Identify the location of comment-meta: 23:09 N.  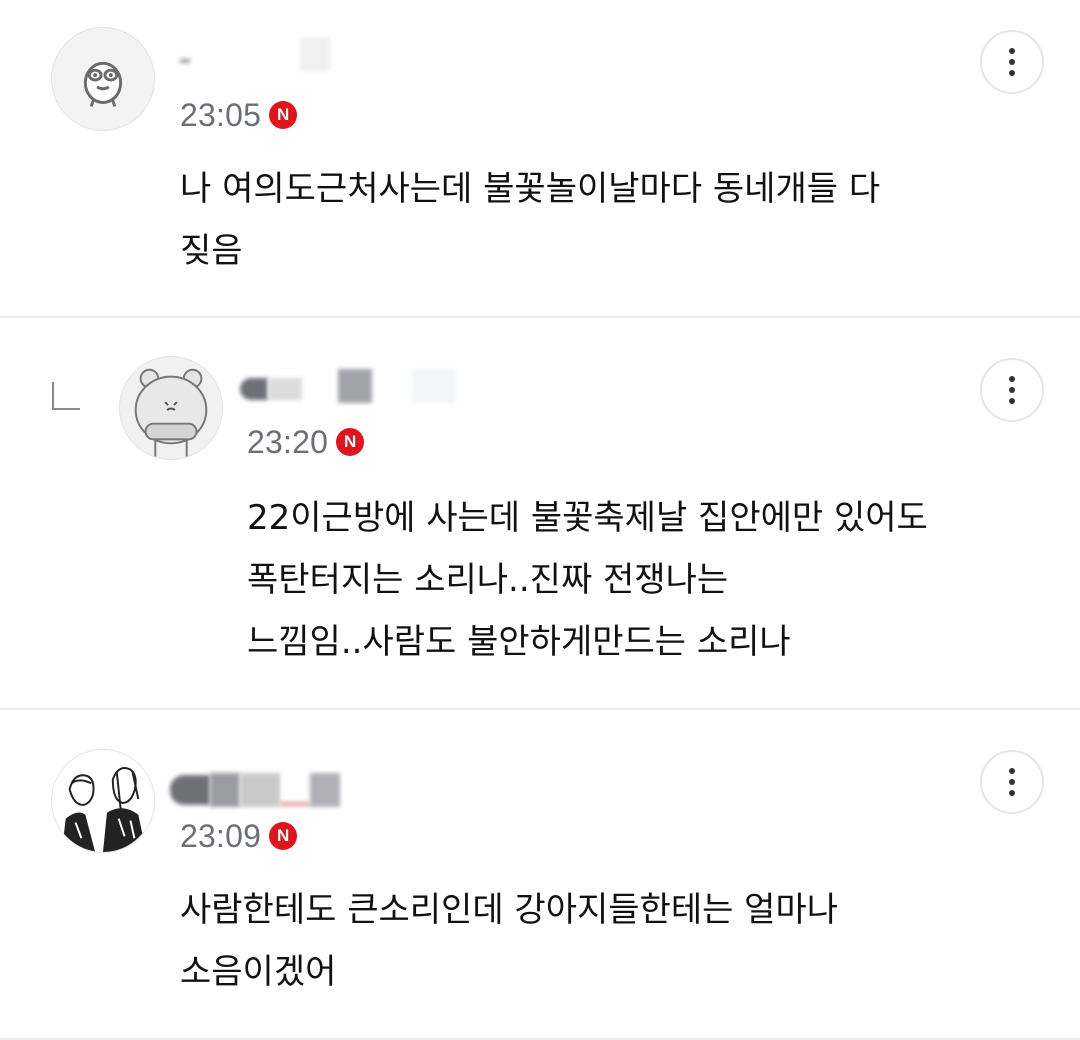
(239, 836).